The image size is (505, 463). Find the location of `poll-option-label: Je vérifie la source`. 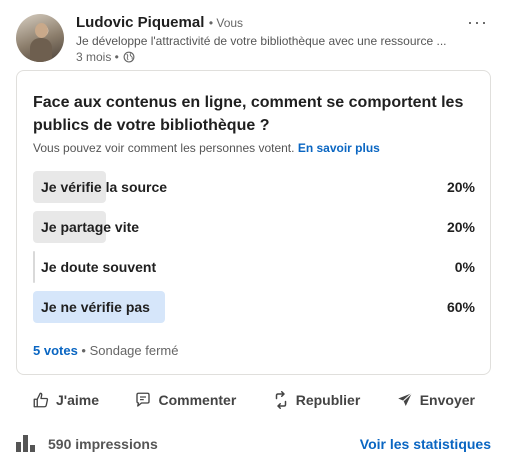

poll-option-label: Je vérifie la source is located at coordinates (104, 187).